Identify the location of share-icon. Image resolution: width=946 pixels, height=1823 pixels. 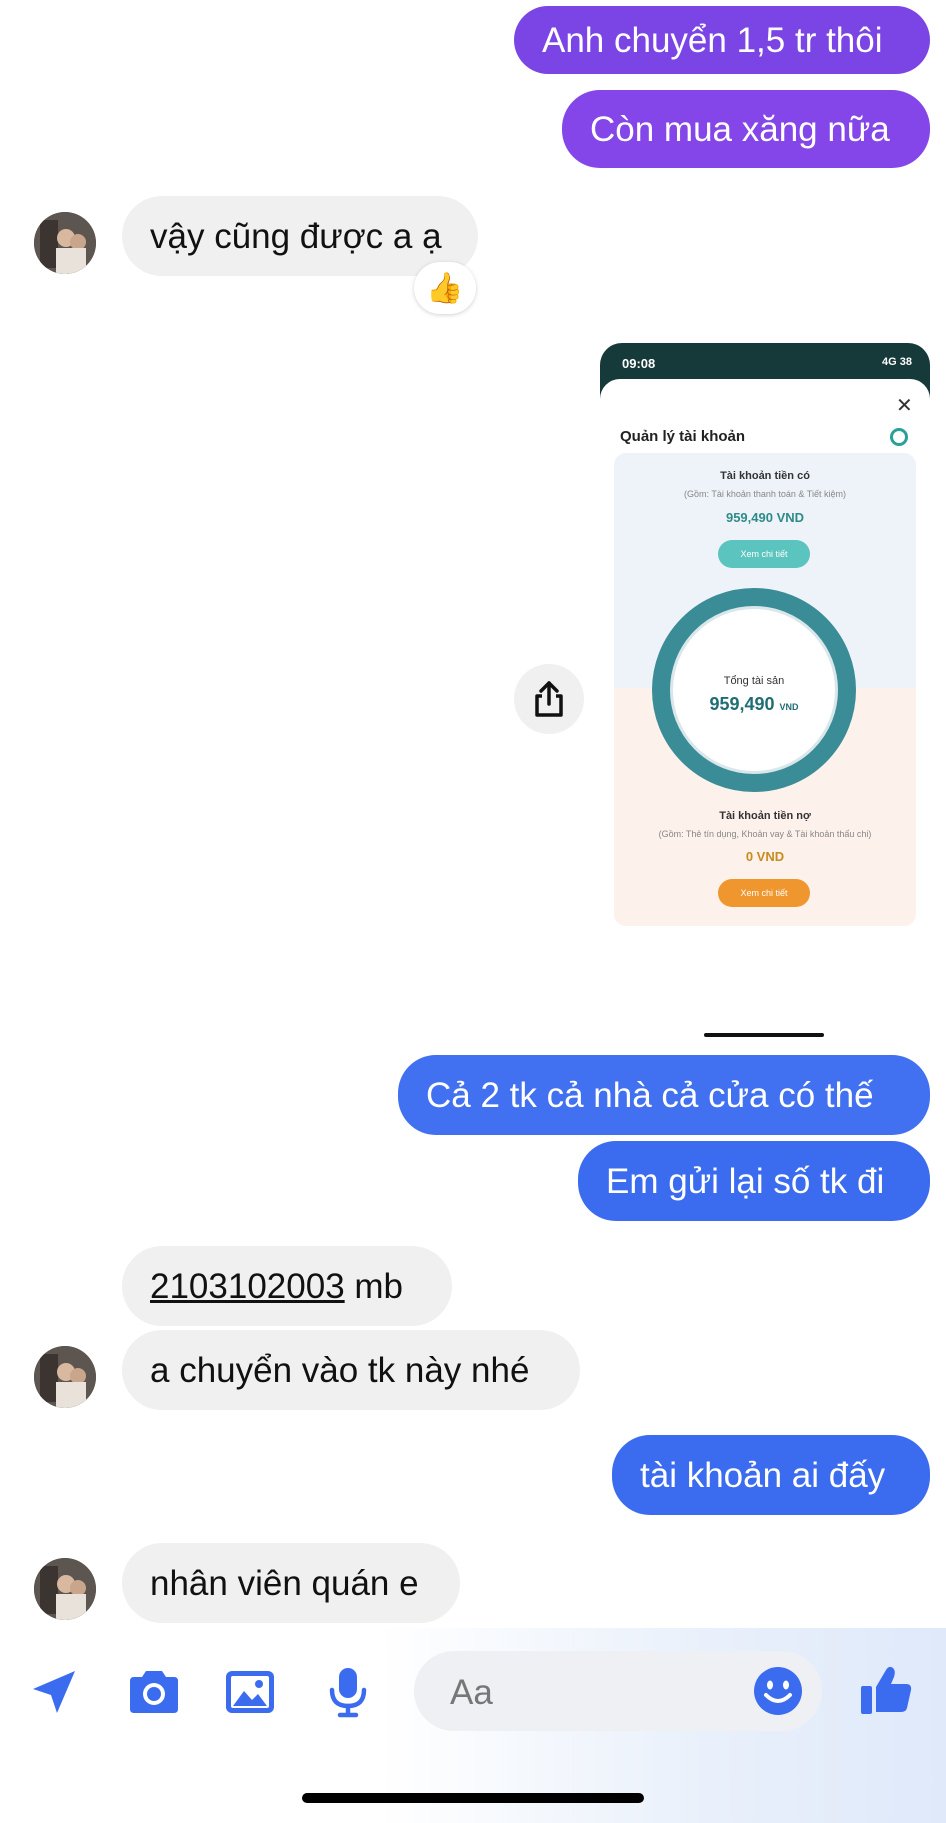
(549, 699).